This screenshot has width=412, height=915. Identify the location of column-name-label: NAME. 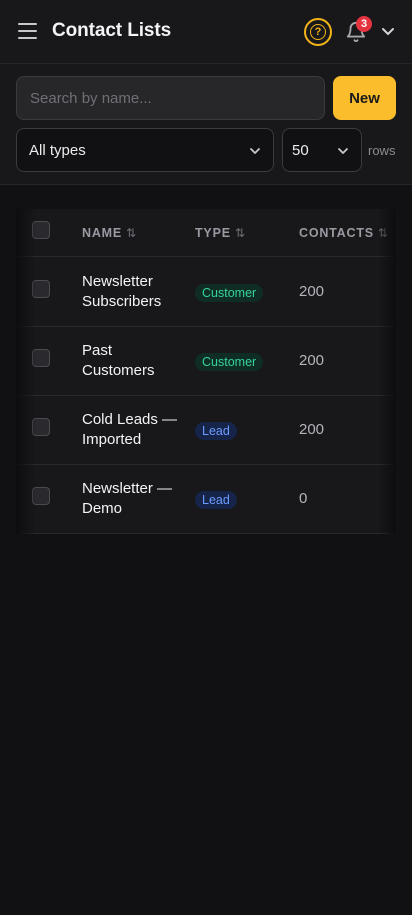
(102, 233).